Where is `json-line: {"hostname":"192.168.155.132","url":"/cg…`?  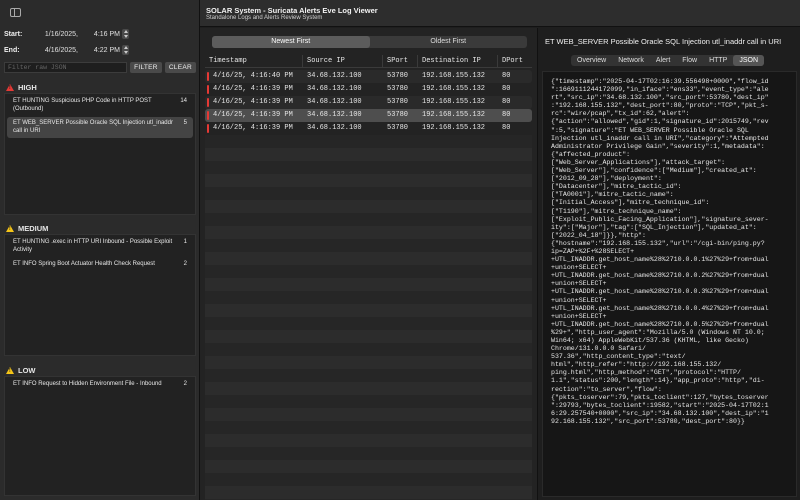
json-line: {"hostname":"192.168.155.132","url":"/cg… is located at coordinates (658, 243).